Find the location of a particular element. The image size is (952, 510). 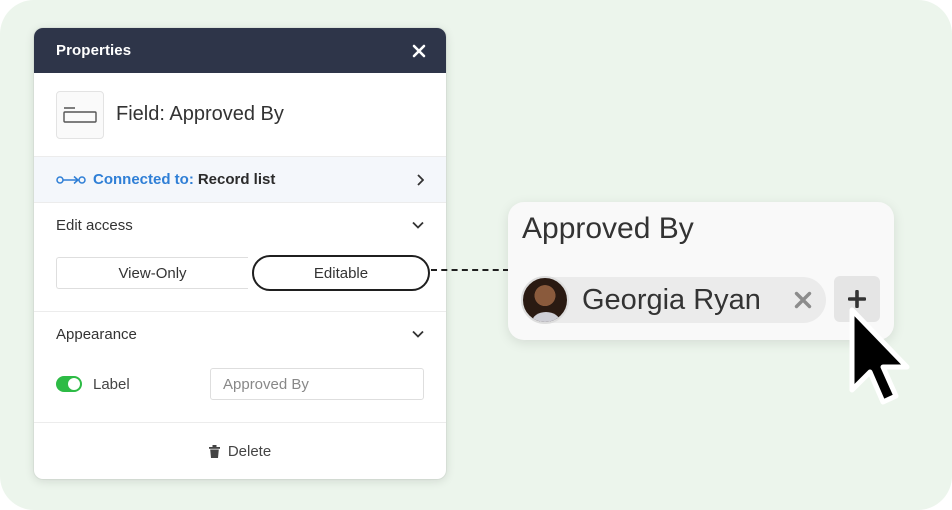

user-chip-name: Georgia Ryan is located at coordinates (671, 299).